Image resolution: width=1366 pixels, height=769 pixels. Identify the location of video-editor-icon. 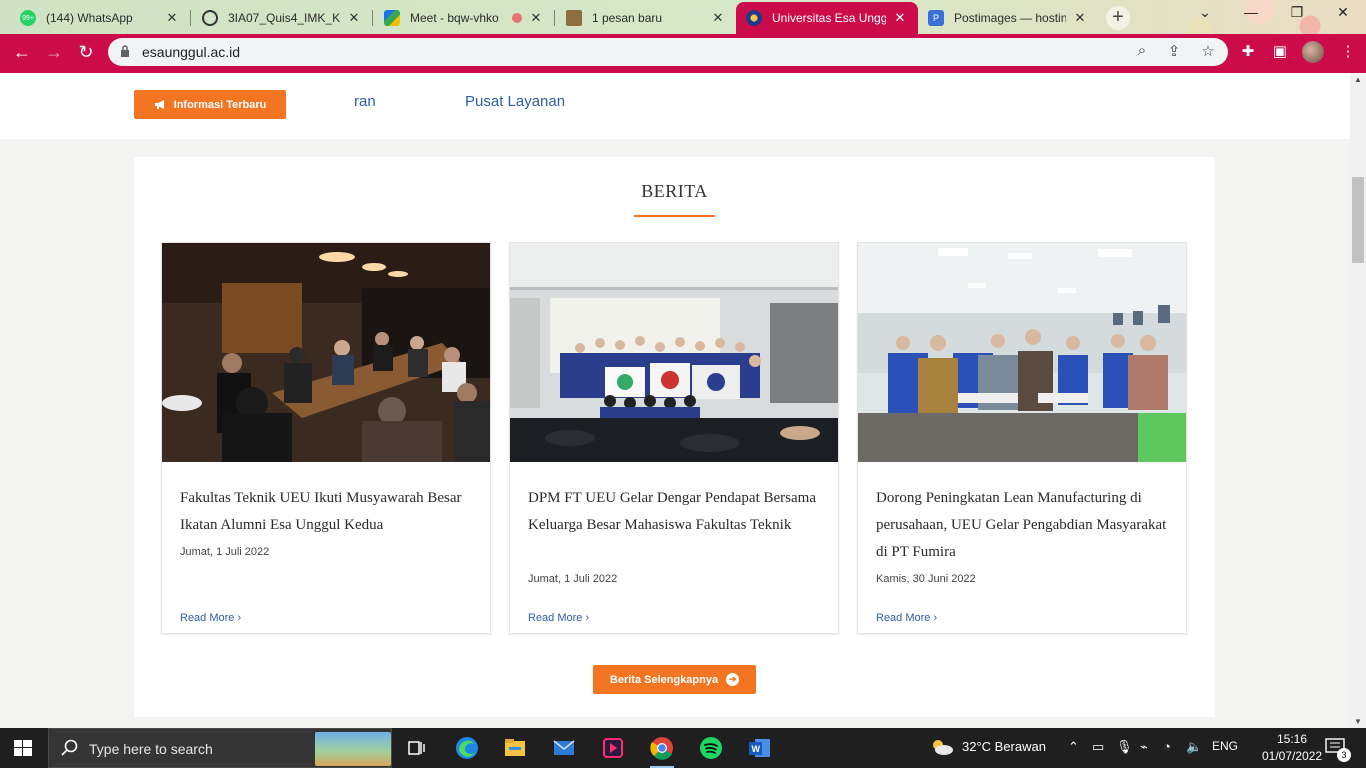
(613, 748).